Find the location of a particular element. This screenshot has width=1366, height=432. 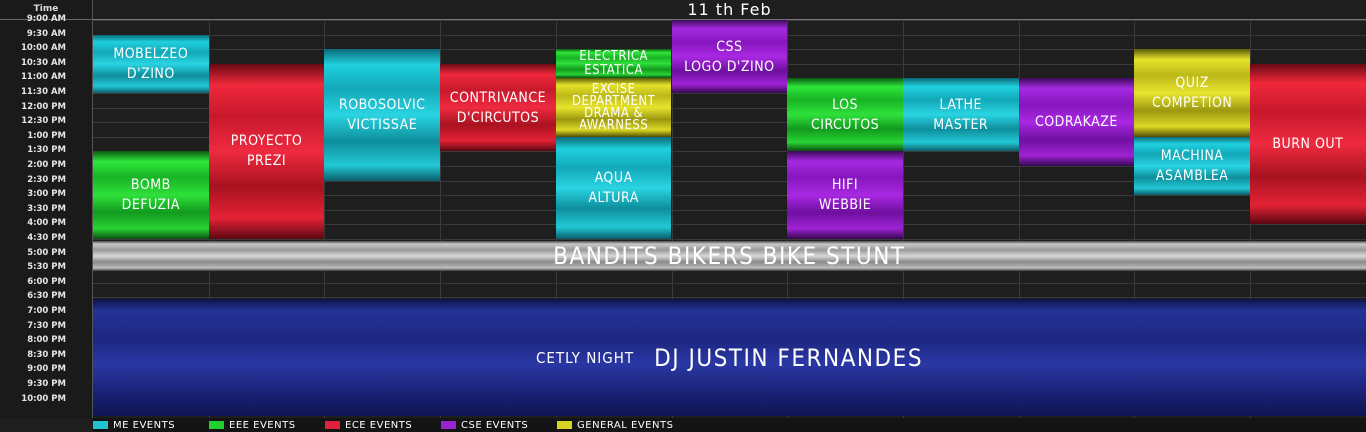

legend-label: CSE EVENTS is located at coordinates (495, 425).